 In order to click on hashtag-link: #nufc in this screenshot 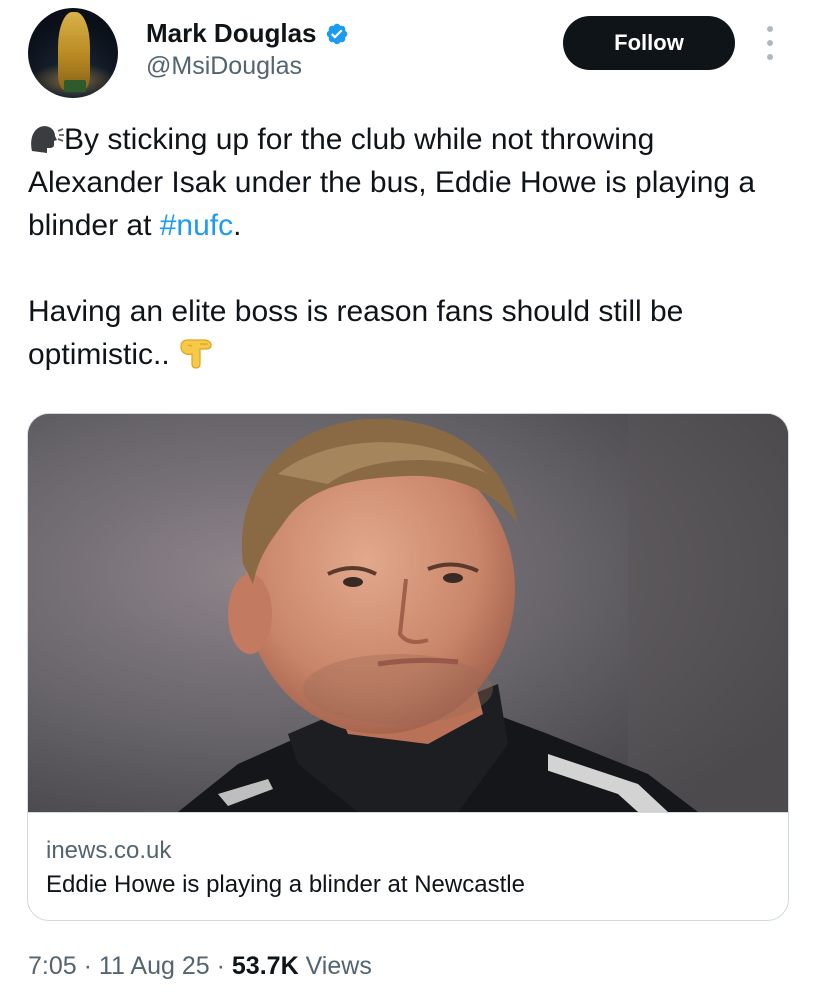, I will do `click(196, 225)`.